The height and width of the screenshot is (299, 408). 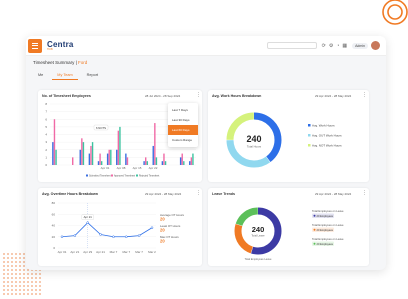 I want to click on tab-report: Report, so click(x=92, y=75).